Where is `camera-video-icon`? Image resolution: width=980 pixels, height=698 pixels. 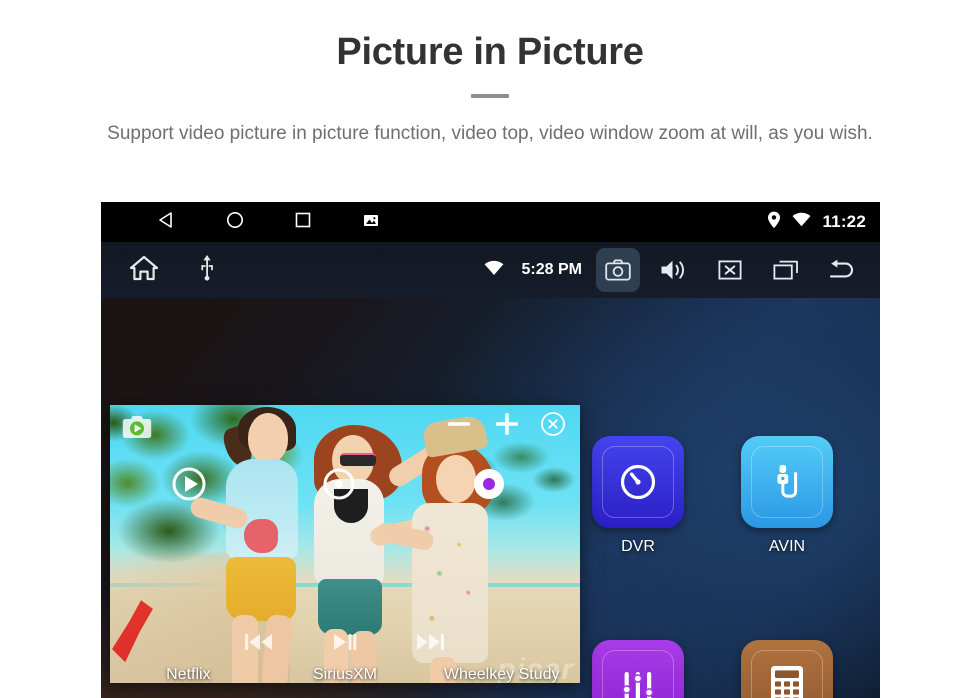
camera-video-icon is located at coordinates (137, 429).